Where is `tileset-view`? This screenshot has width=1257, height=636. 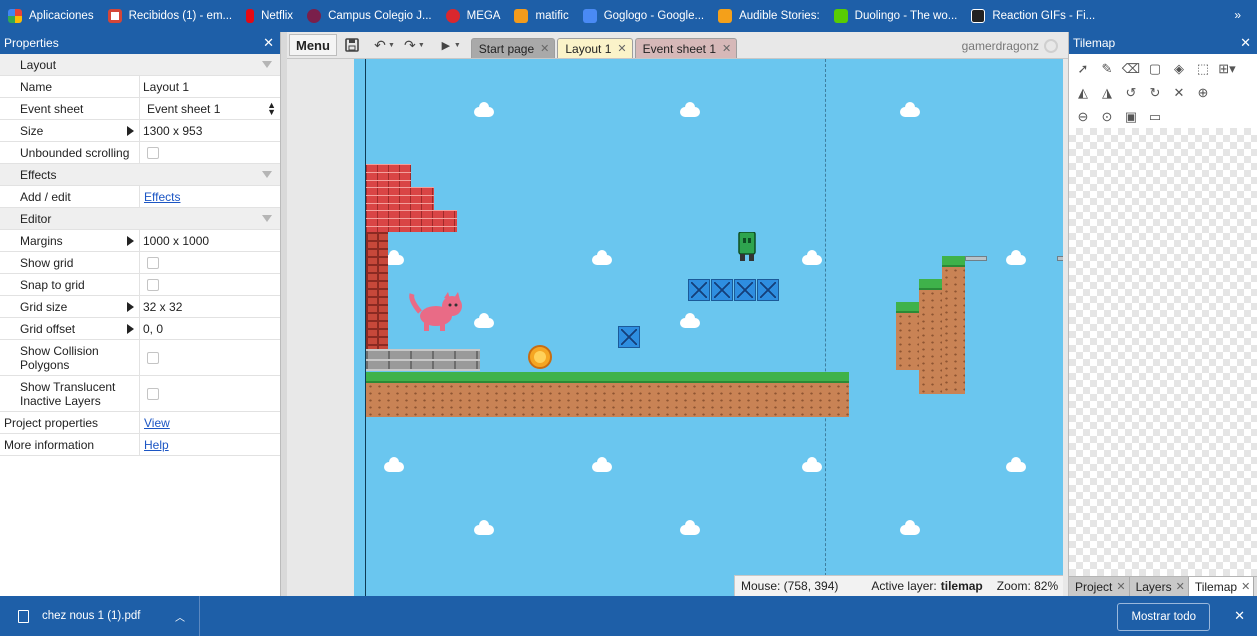
tileset-view is located at coordinates (1163, 352).